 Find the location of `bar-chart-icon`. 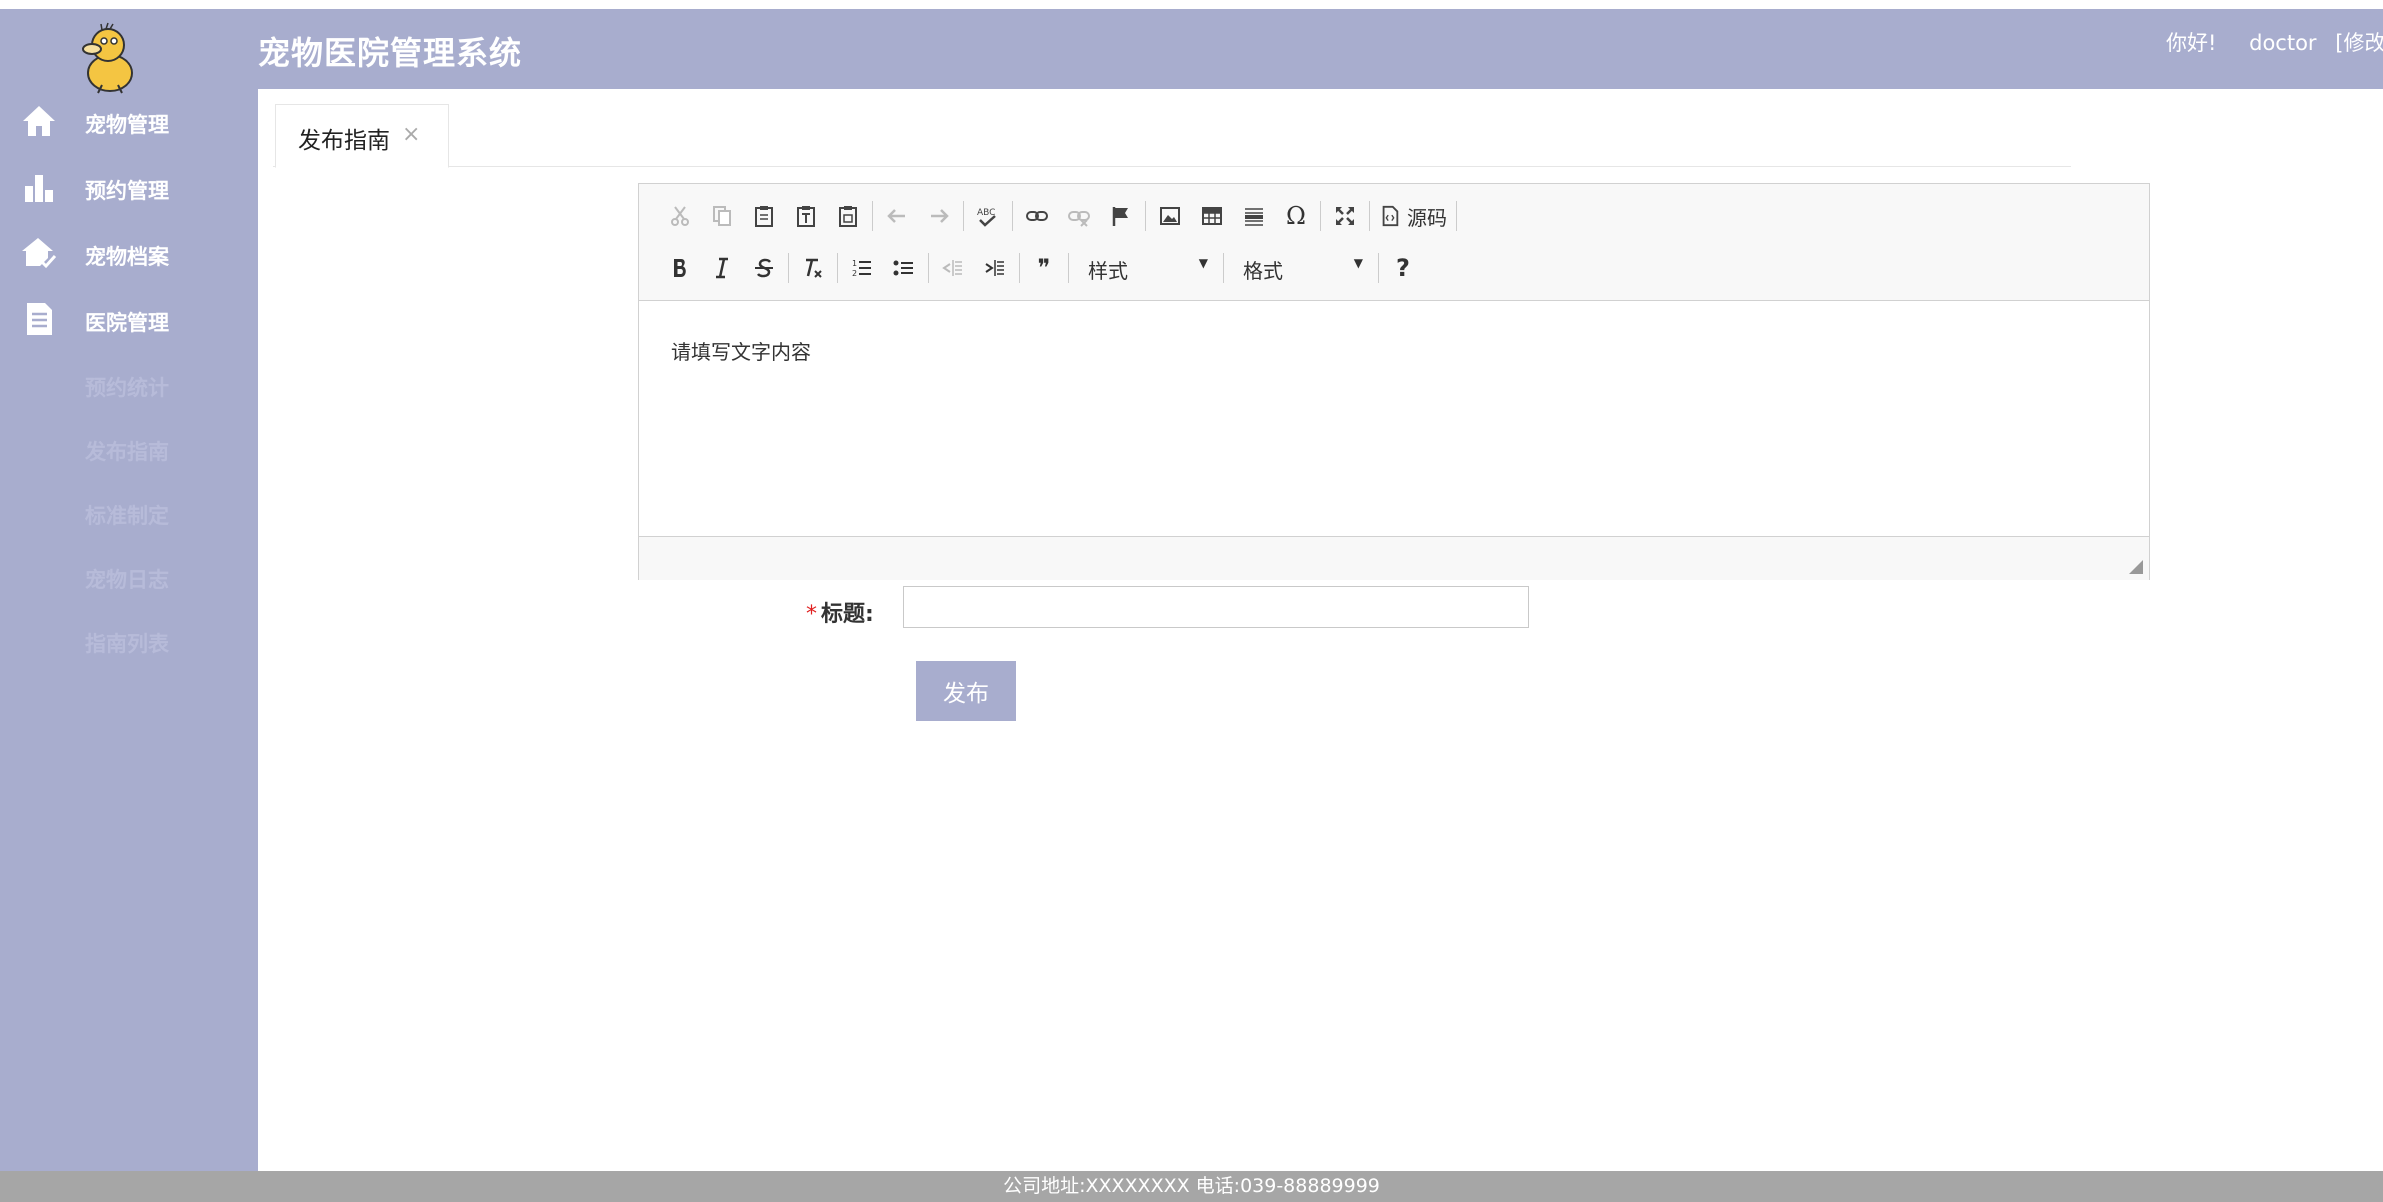

bar-chart-icon is located at coordinates (39, 188).